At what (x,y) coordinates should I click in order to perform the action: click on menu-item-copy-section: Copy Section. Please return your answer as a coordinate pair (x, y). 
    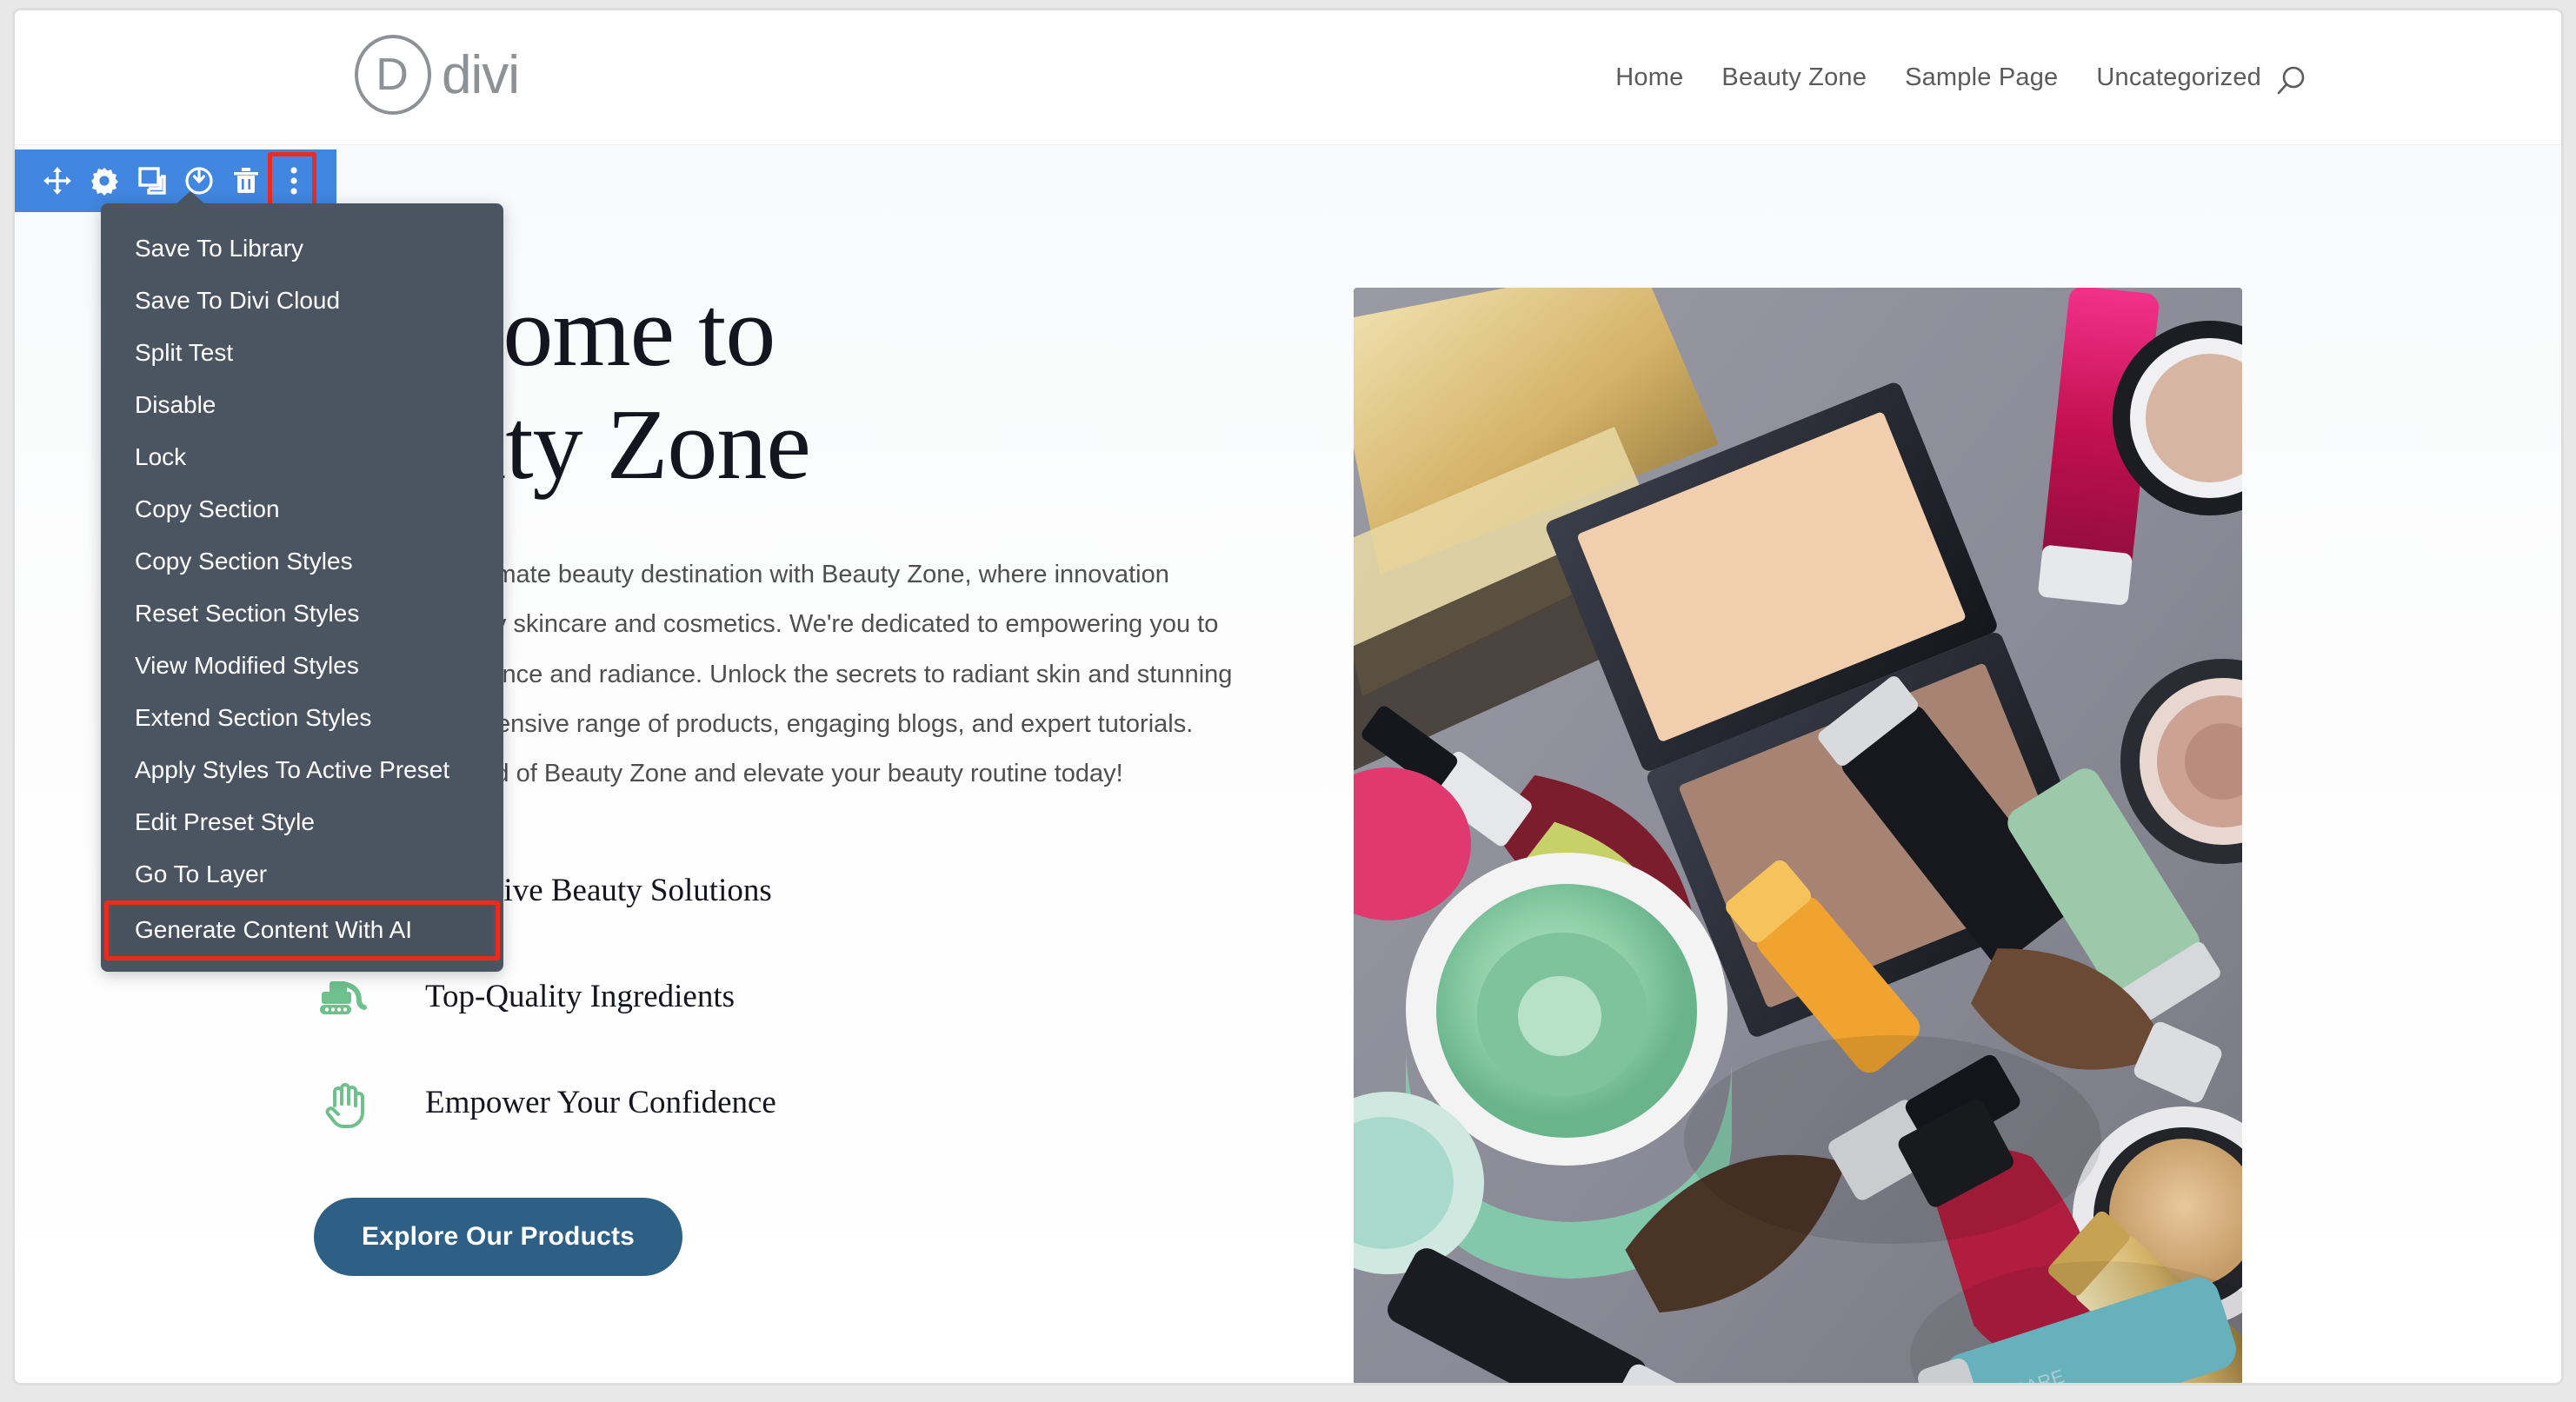
    Looking at the image, I should click on (302, 509).